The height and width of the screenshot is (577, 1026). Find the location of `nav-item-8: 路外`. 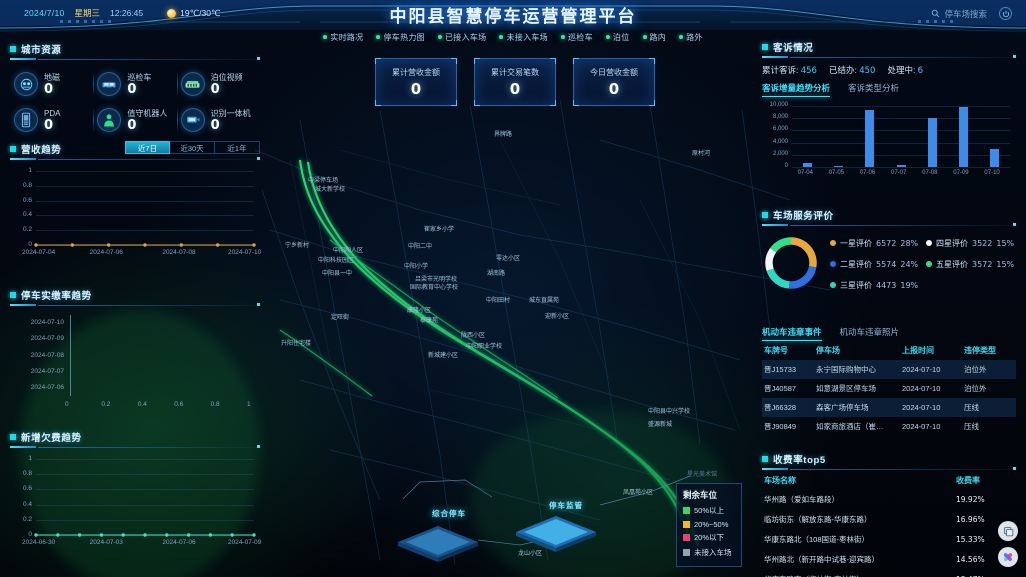

nav-item-8: 路外 is located at coordinates (691, 37).